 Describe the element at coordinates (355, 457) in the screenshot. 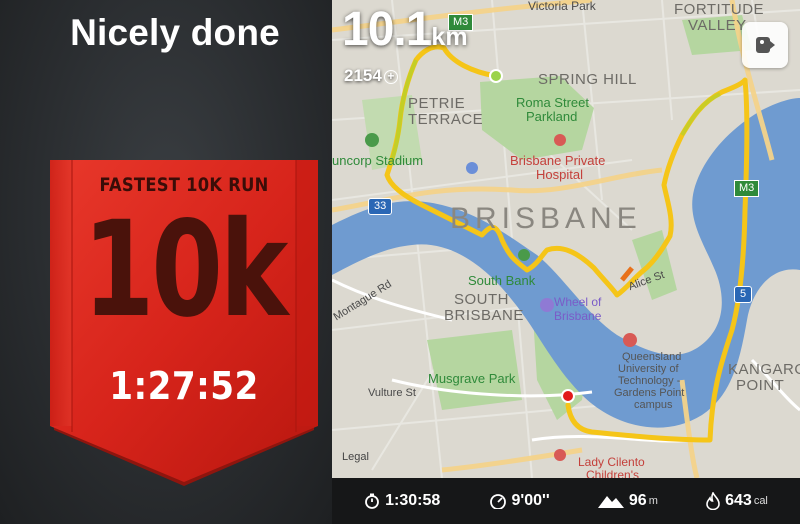

I see `legal-link: Legal` at that location.